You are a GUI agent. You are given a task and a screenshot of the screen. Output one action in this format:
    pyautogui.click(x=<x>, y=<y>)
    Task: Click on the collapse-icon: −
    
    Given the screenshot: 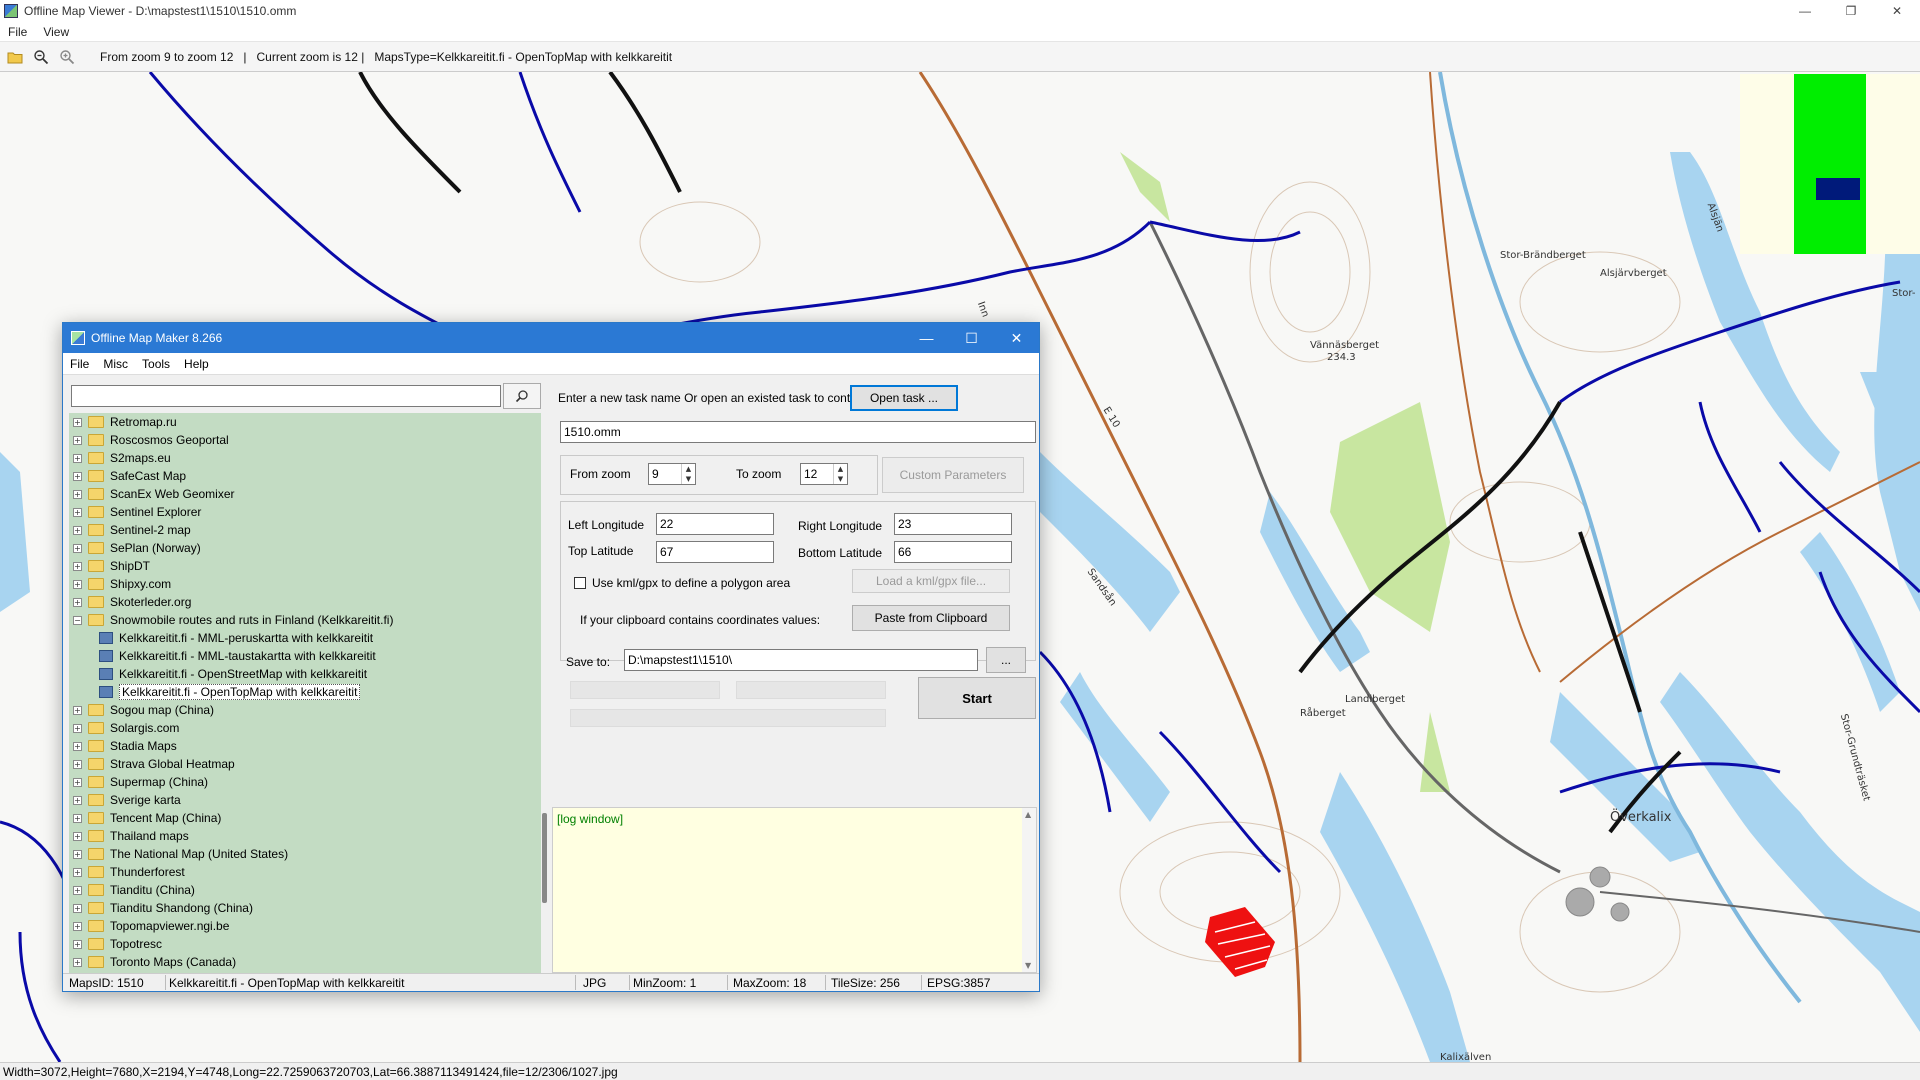 What is the action you would take?
    pyautogui.click(x=77, y=620)
    